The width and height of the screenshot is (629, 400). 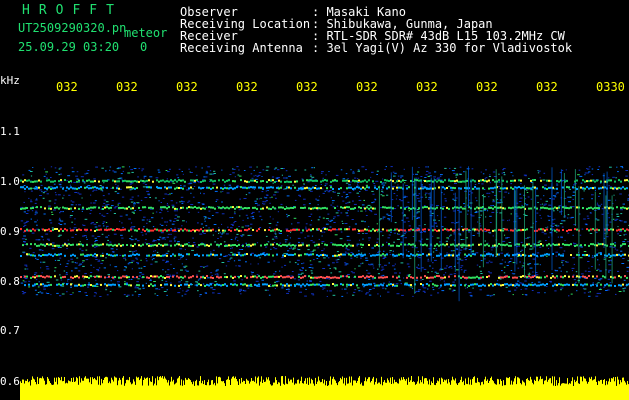 What do you see at coordinates (144, 47) in the screenshot?
I see `counter: 0` at bounding box center [144, 47].